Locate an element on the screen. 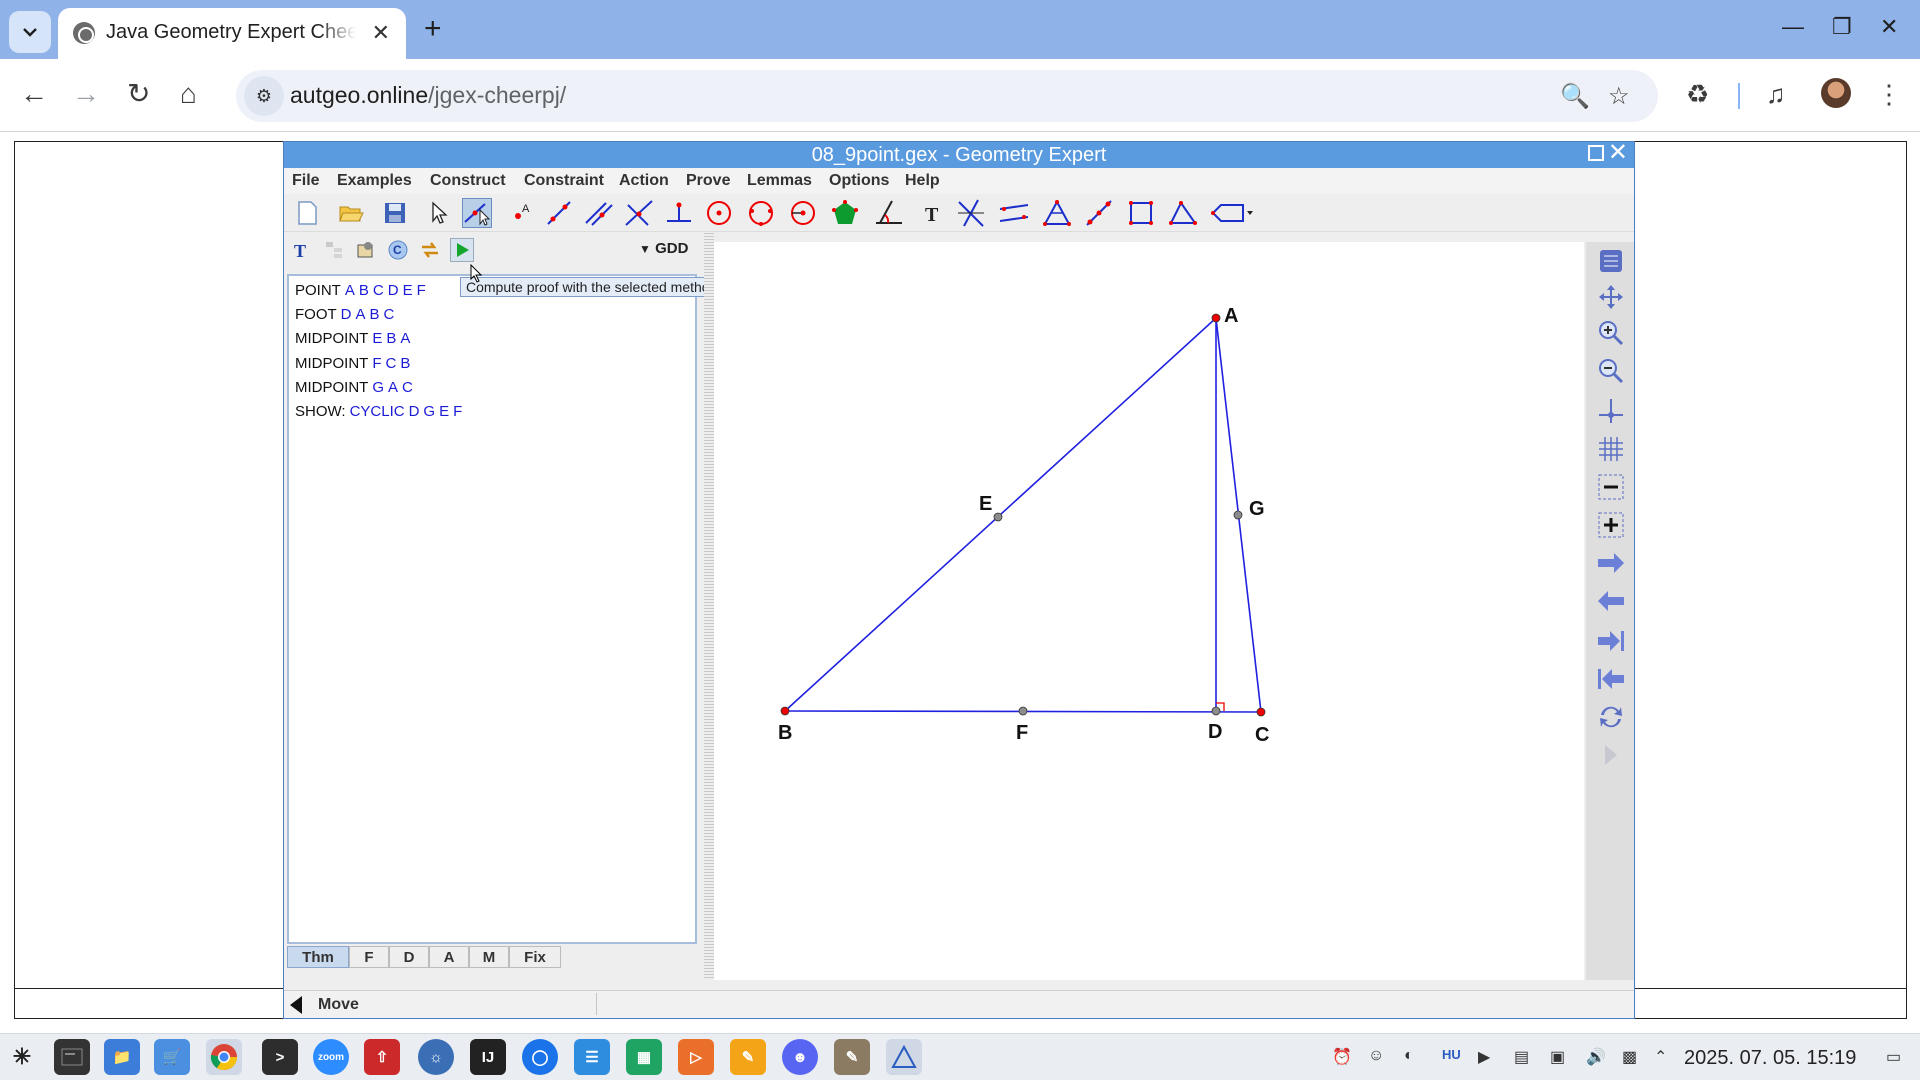 This screenshot has height=1080, width=1920. menu-construct: Construct is located at coordinates (468, 181).